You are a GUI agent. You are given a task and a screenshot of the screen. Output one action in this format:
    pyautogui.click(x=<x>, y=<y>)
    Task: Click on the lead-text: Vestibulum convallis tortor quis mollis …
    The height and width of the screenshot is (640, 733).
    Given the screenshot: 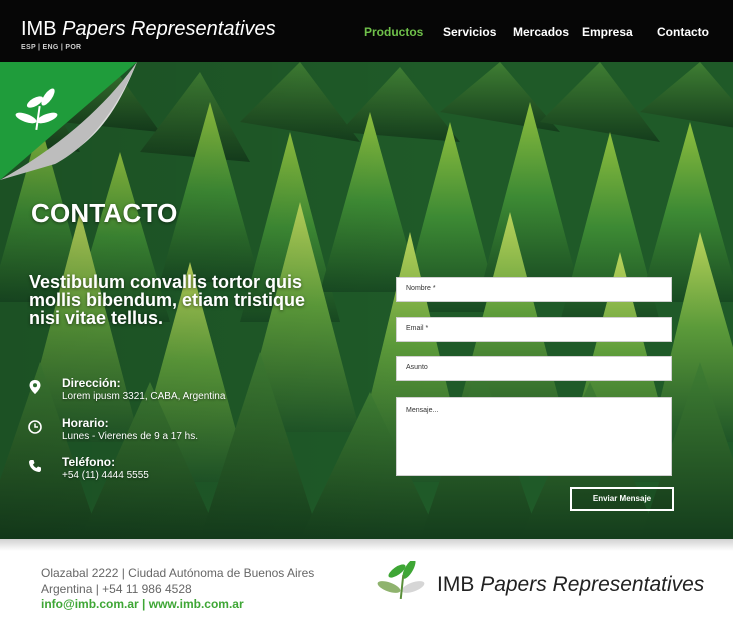 What is the action you would take?
    pyautogui.click(x=167, y=300)
    